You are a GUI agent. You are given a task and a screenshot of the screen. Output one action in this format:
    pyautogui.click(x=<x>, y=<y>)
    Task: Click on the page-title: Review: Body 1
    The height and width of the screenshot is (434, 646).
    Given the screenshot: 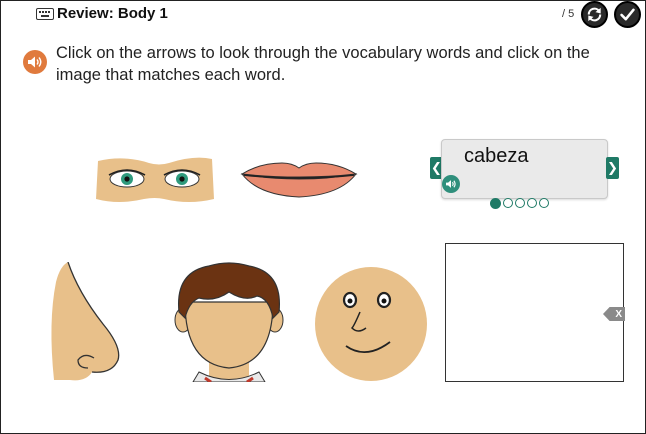 What is the action you would take?
    pyautogui.click(x=112, y=13)
    